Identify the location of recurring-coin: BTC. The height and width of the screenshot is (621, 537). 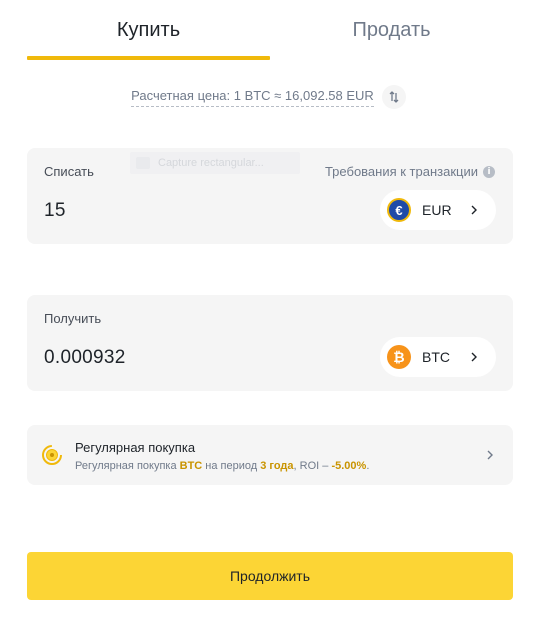
(191, 466).